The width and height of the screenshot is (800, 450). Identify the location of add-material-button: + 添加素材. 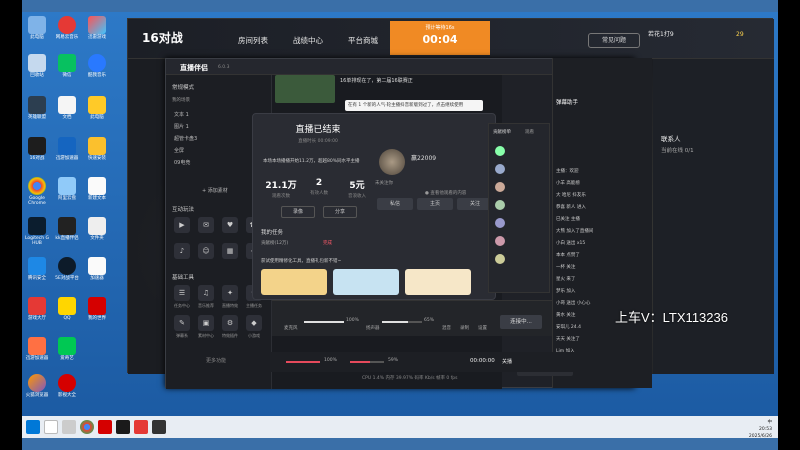
(215, 190).